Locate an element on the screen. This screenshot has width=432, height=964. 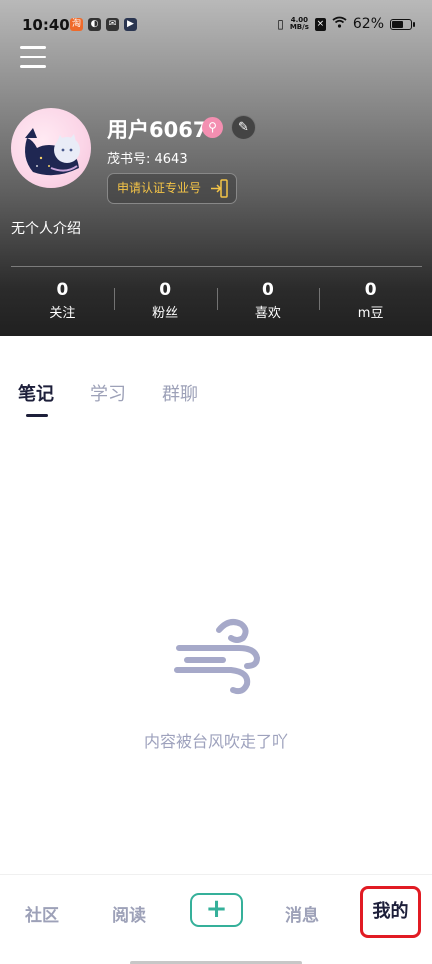
stat-label: m豆 is located at coordinates (370, 313).